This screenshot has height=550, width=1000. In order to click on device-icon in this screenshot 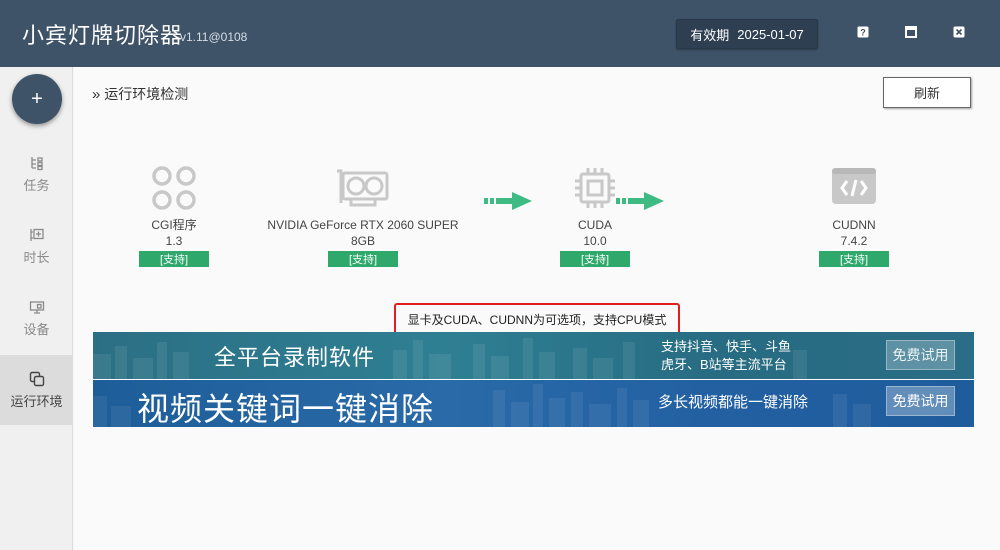, I will do `click(37, 307)`.